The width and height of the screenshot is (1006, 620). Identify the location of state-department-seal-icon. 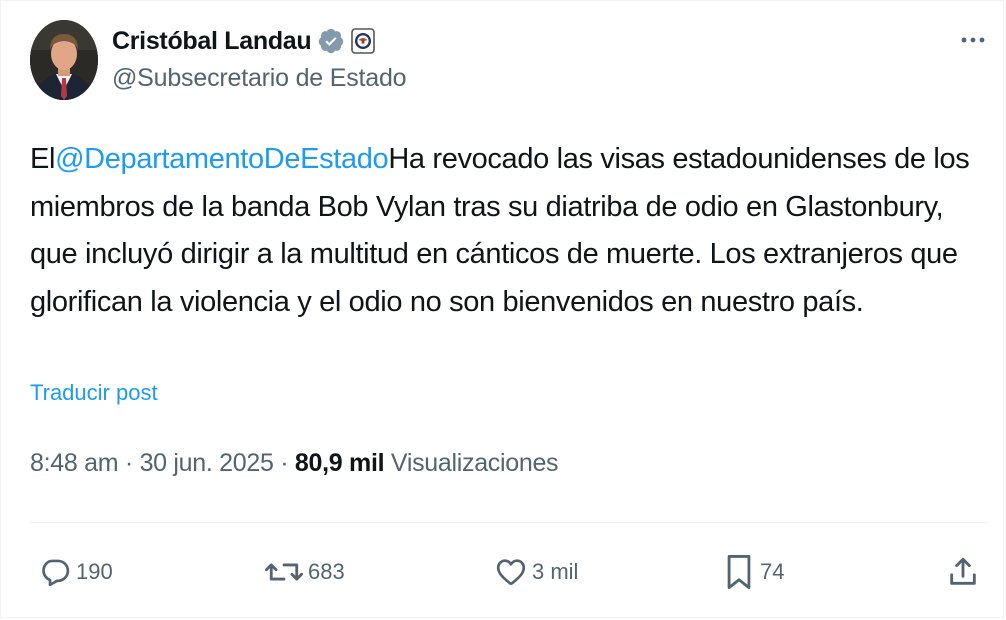
(363, 41).